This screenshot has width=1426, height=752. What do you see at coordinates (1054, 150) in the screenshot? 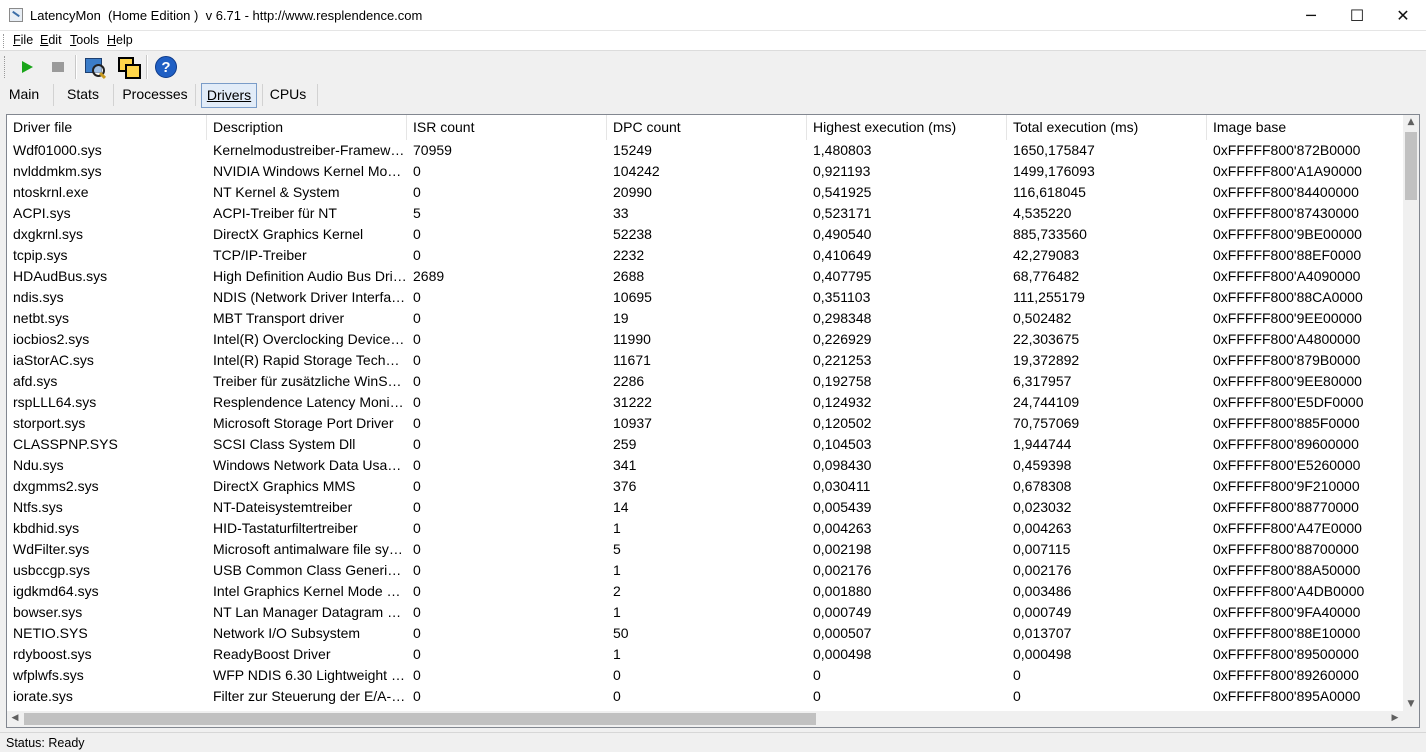
I see `total-execution-cell: 1650,175847` at bounding box center [1054, 150].